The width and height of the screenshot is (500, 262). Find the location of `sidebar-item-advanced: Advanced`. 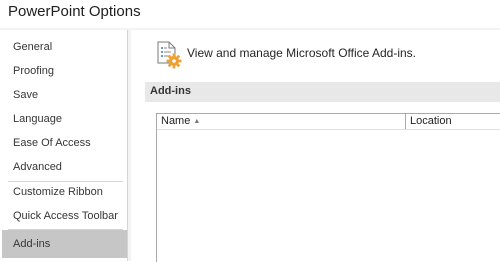

sidebar-item-advanced: Advanced is located at coordinates (64, 167).